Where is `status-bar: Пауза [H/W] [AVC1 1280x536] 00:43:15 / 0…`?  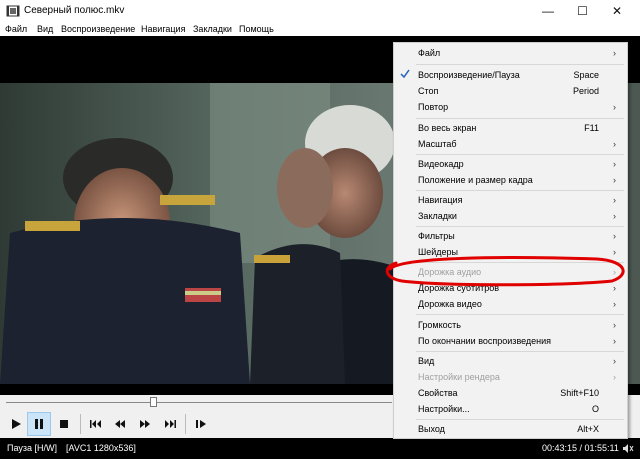 status-bar: Пауза [H/W] [AVC1 1280x536] 00:43:15 / 0… is located at coordinates (320, 448).